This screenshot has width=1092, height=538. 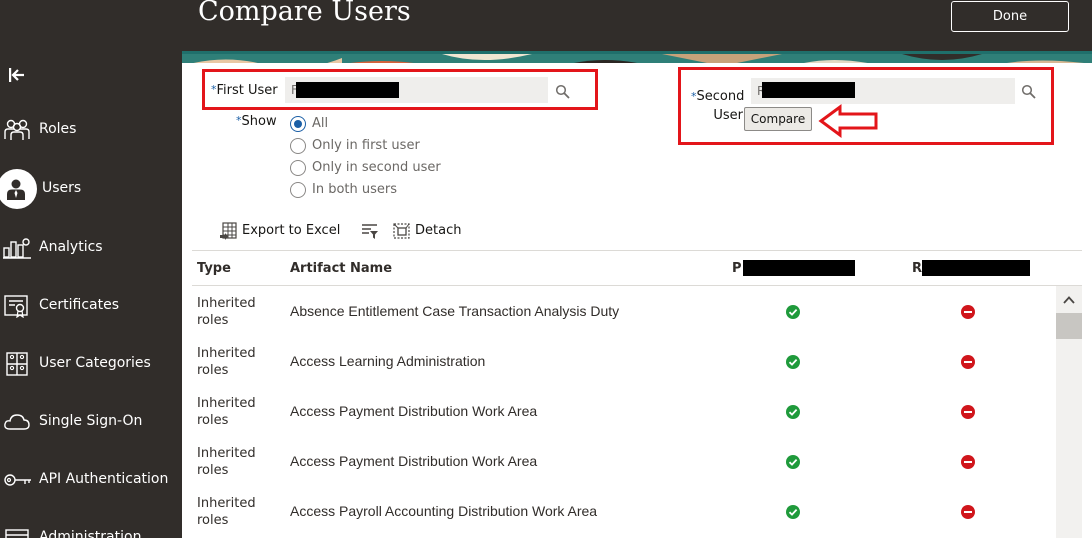 I want to click on collapse-sidebar-icon, so click(x=18, y=76).